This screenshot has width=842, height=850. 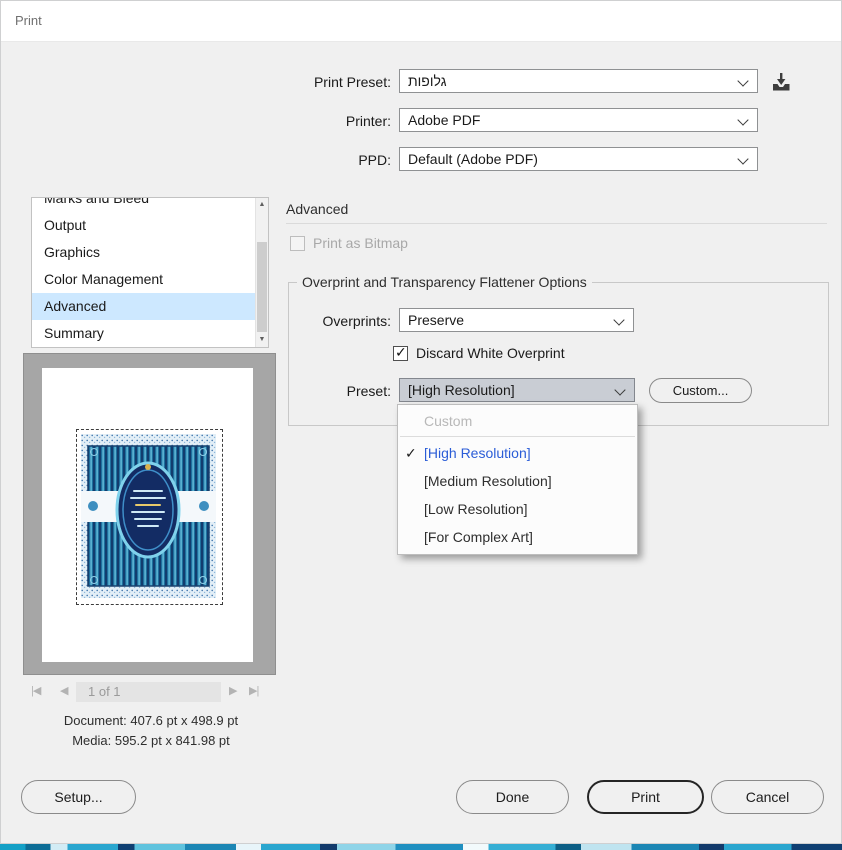 I want to click on printer-dropdown: Adobe PDF, so click(x=578, y=120).